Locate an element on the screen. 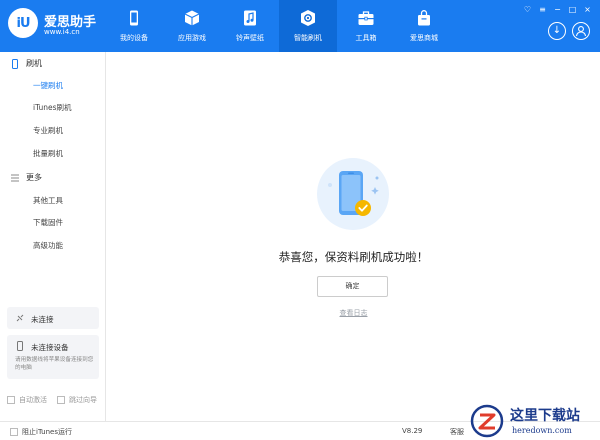 The height and width of the screenshot is (440, 600). device-connect-box: 未连接设备 请用数据线将苹果设备连接到您的电脑 is located at coordinates (53, 357).